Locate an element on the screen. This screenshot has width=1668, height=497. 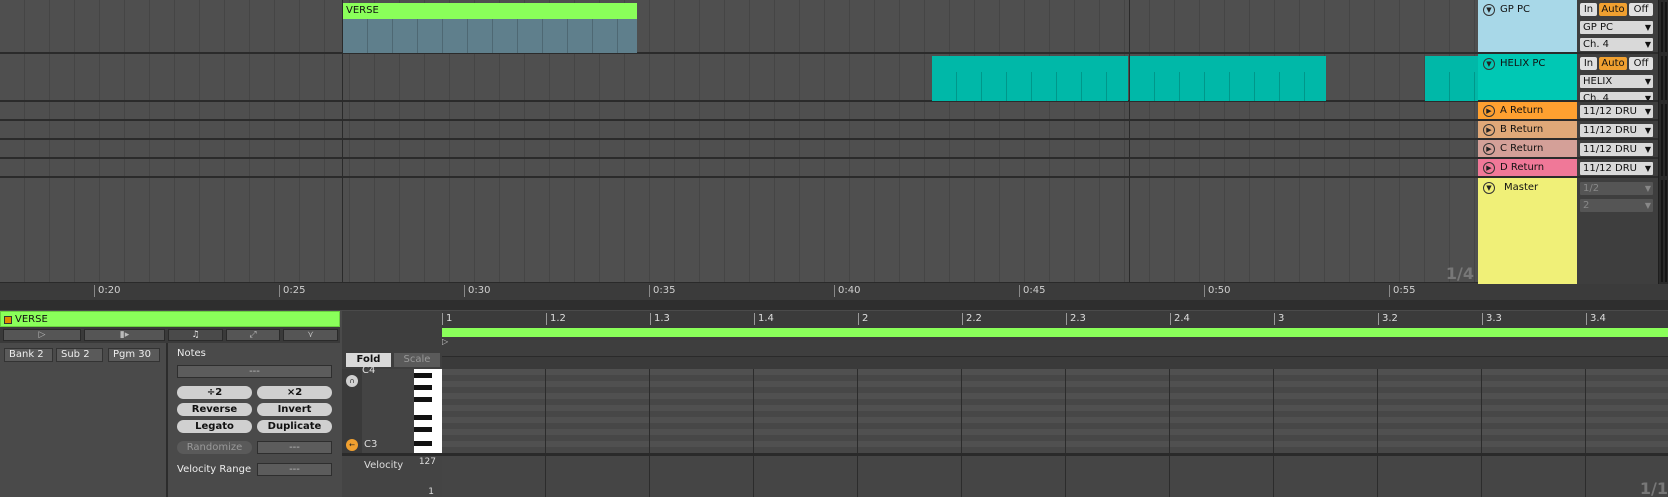
reverse-button: Reverse is located at coordinates (214, 409).